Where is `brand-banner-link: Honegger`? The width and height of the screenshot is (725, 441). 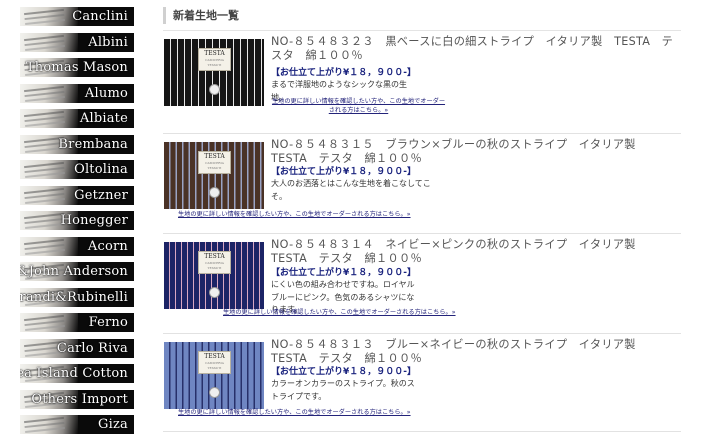
brand-banner-link: Honegger is located at coordinates (77, 220).